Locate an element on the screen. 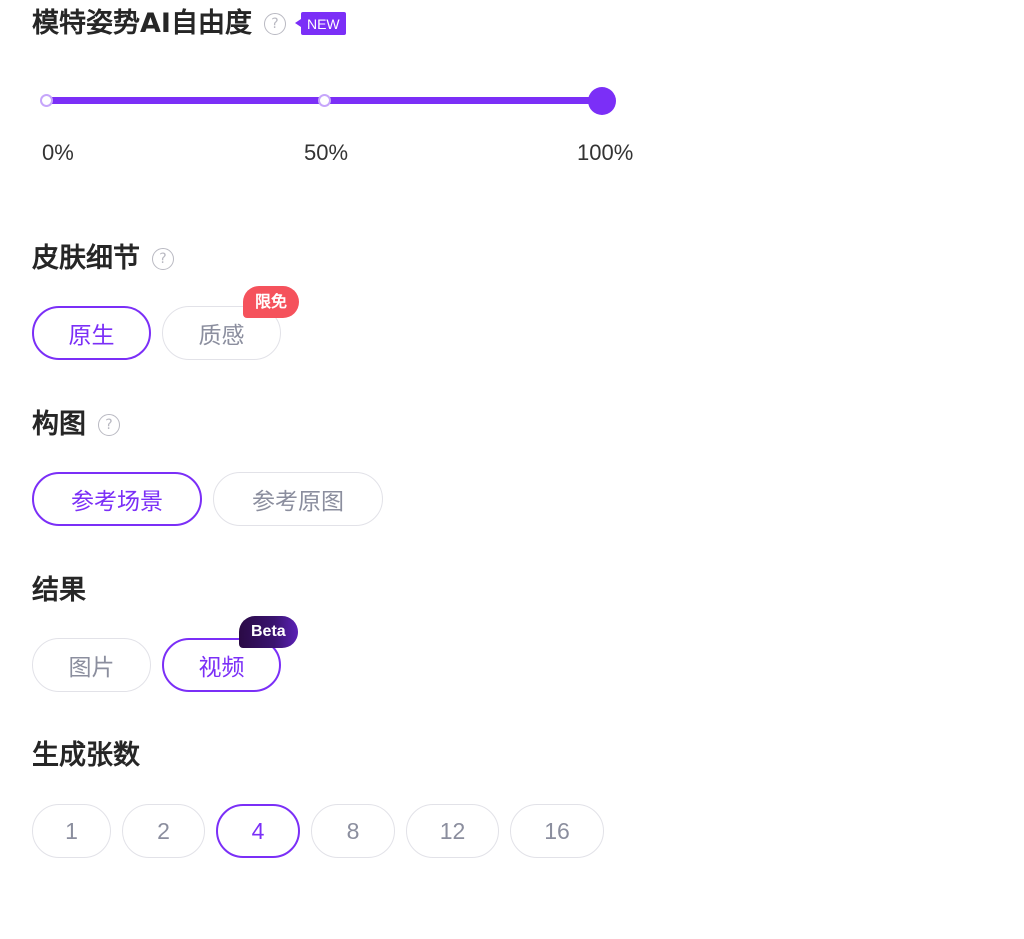  composition-option-reference-original: 参考原图 is located at coordinates (298, 499).